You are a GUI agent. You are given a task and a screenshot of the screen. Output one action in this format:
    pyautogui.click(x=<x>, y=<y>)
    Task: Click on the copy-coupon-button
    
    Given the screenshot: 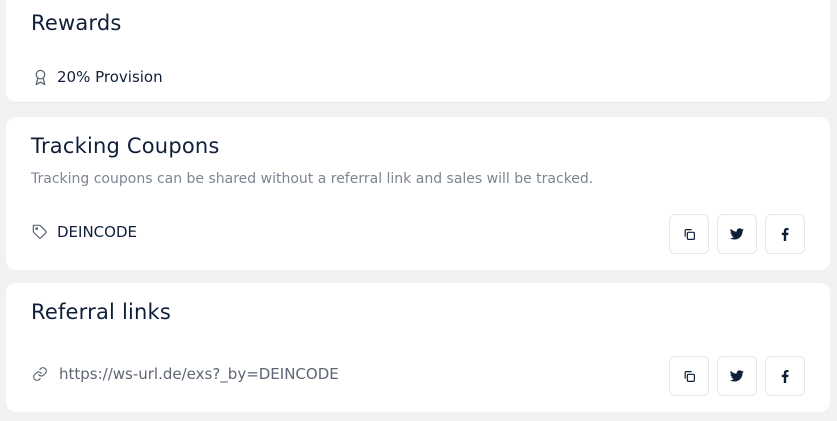 What is the action you would take?
    pyautogui.click(x=689, y=234)
    